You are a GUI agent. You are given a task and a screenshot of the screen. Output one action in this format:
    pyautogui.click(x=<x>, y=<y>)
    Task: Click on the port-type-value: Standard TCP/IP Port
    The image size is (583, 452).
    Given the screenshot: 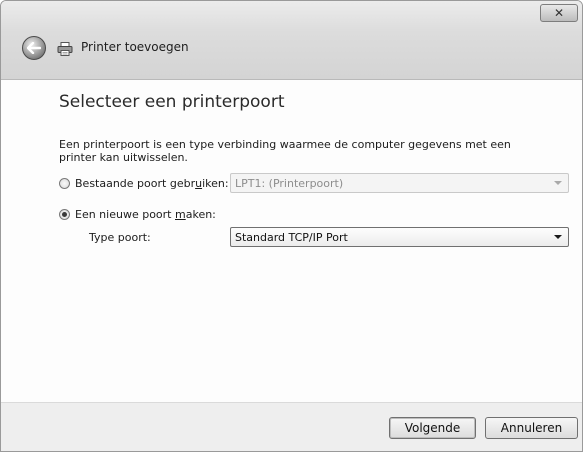 What is the action you would take?
    pyautogui.click(x=291, y=237)
    